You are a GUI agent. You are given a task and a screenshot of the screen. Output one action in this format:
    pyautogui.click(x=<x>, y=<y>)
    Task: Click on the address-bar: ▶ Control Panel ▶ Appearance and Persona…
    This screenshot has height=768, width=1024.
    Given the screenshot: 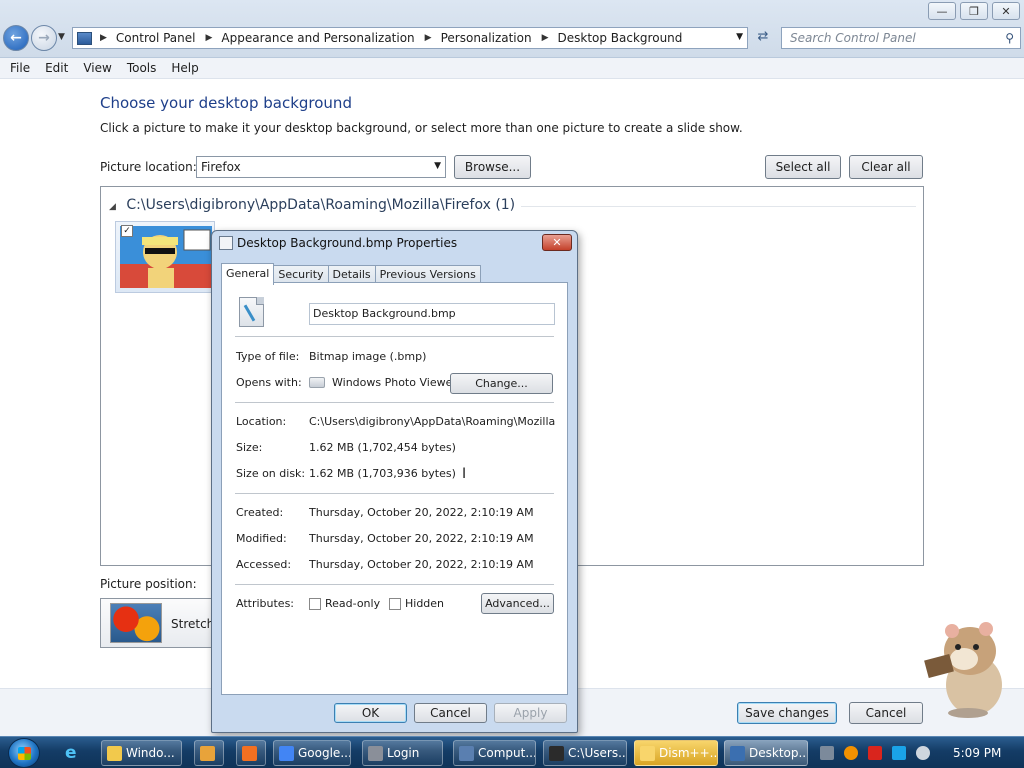 What is the action you would take?
    pyautogui.click(x=410, y=38)
    